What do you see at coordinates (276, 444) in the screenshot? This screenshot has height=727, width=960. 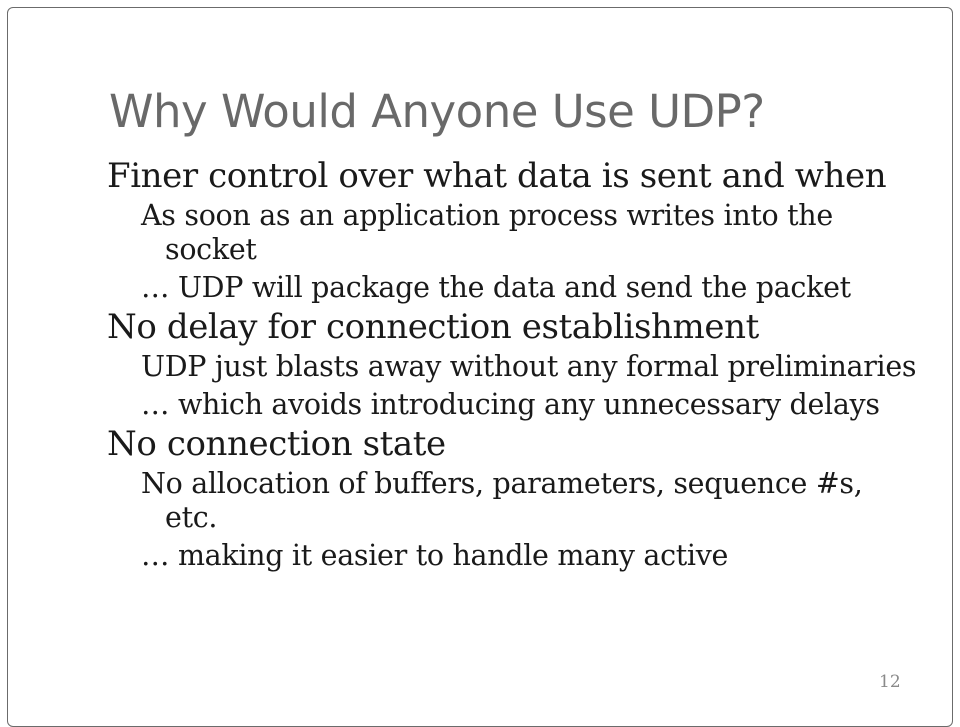 I see `bullet-item: No connection state` at bounding box center [276, 444].